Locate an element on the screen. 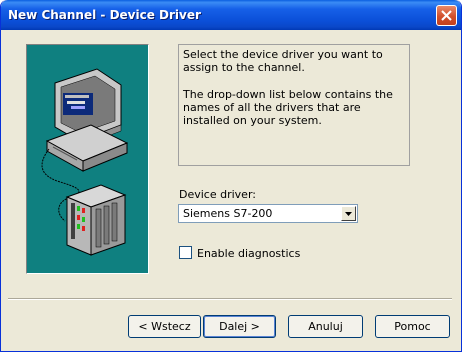  device-driver-label: Device driver: is located at coordinates (217, 194).